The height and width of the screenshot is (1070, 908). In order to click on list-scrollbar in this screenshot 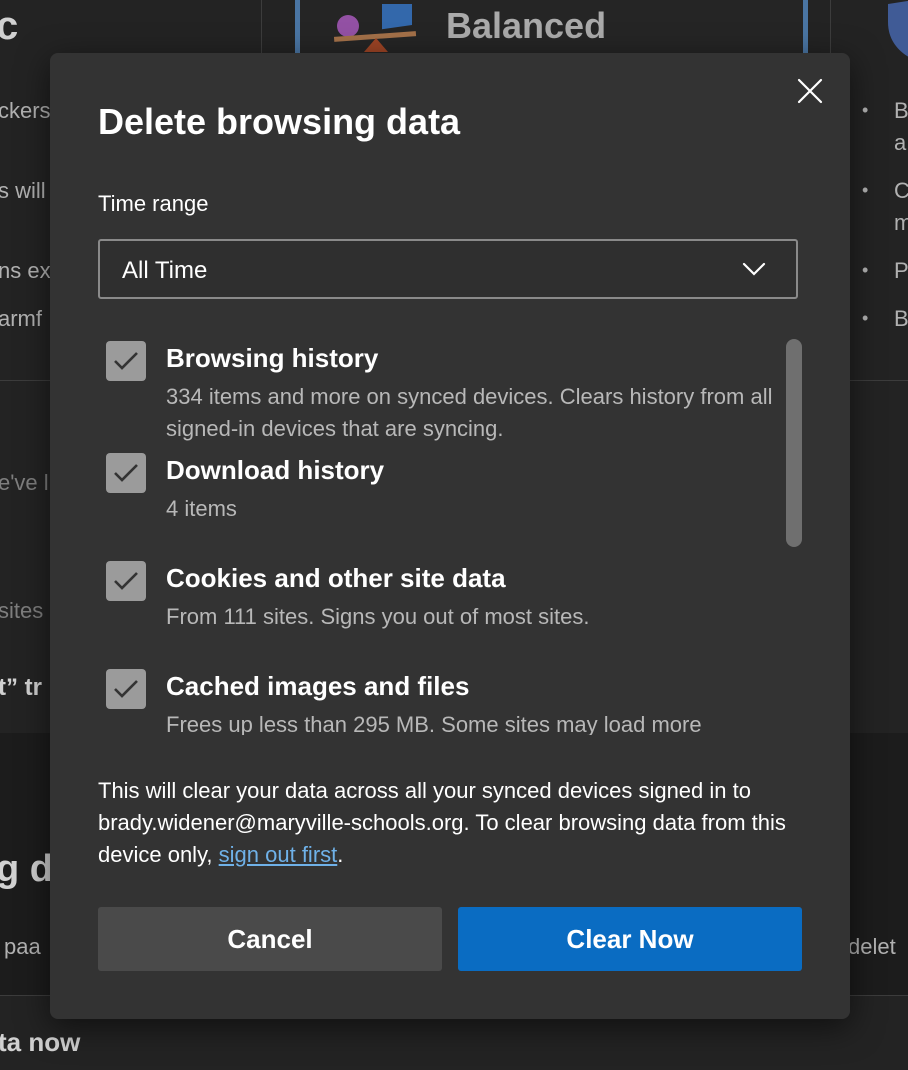, I will do `click(794, 443)`.